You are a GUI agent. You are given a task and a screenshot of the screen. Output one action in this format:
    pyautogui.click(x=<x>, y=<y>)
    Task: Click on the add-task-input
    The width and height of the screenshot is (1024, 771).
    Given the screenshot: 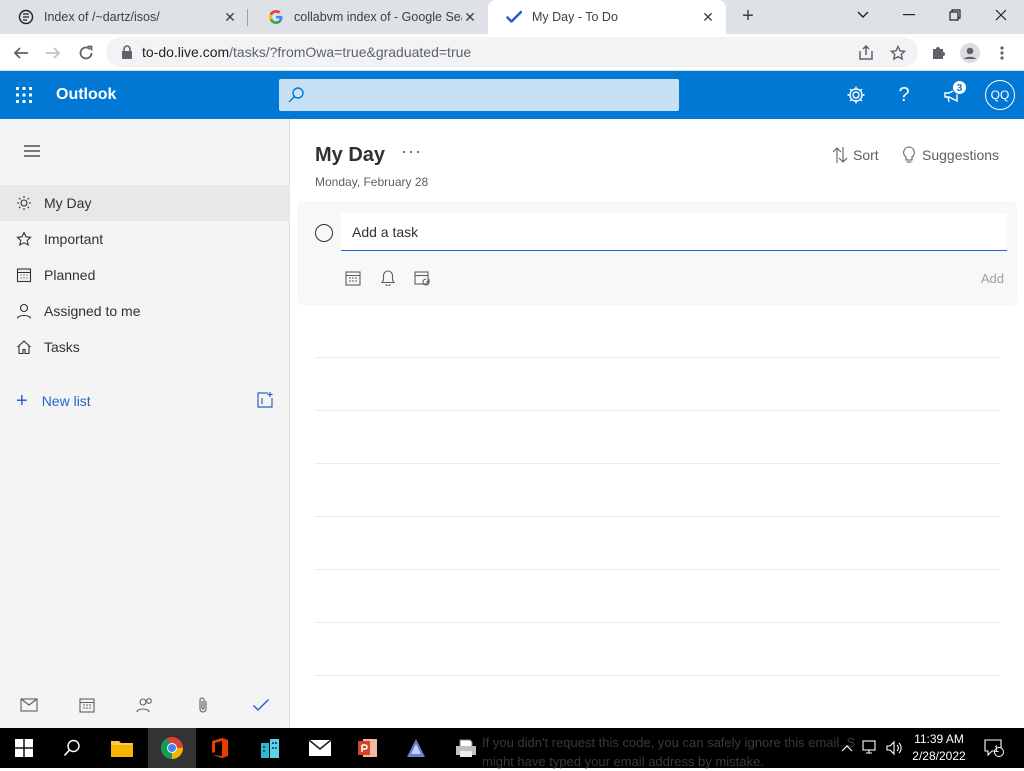 What is the action you would take?
    pyautogui.click(x=674, y=231)
    